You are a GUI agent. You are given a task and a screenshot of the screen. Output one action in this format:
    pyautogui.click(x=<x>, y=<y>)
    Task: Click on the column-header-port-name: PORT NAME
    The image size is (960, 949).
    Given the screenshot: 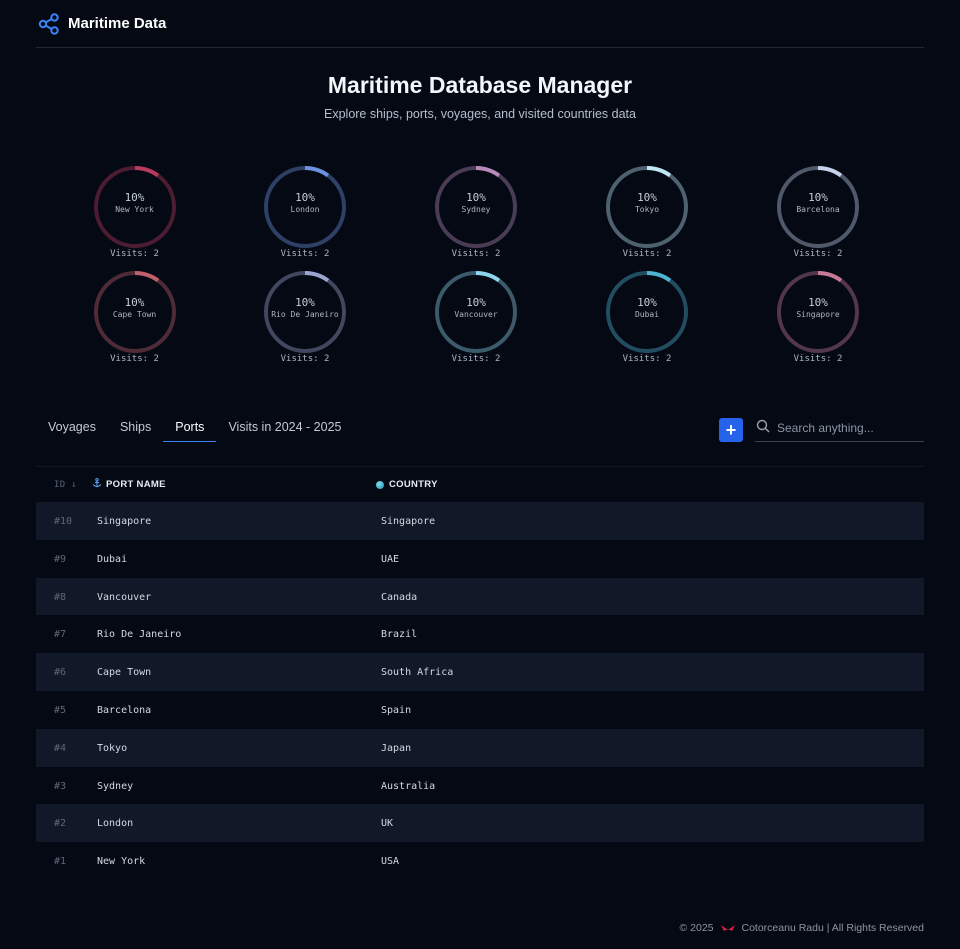 What is the action you would take?
    pyautogui.click(x=129, y=484)
    